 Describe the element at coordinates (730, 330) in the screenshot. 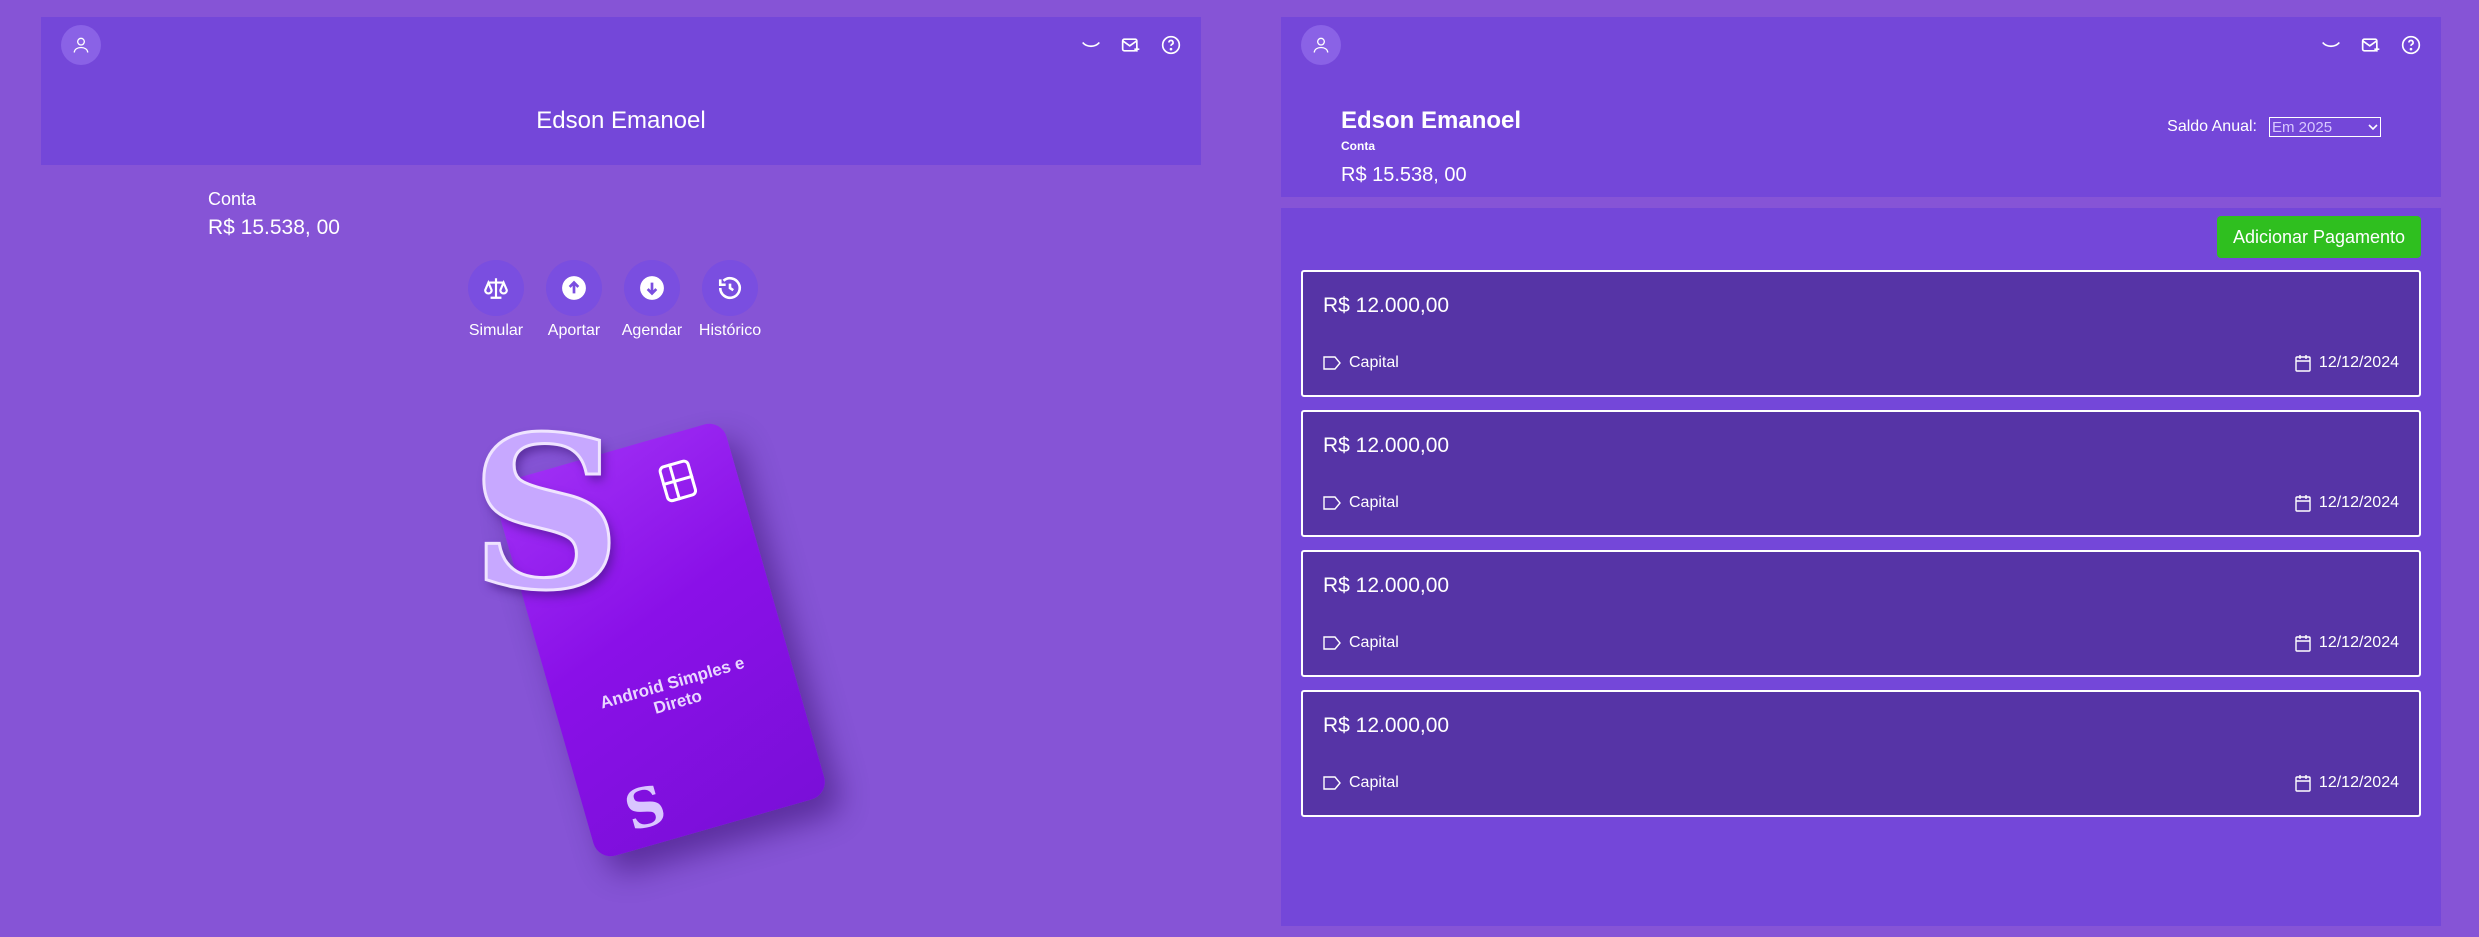

I see `historico-label: Histórico` at that location.